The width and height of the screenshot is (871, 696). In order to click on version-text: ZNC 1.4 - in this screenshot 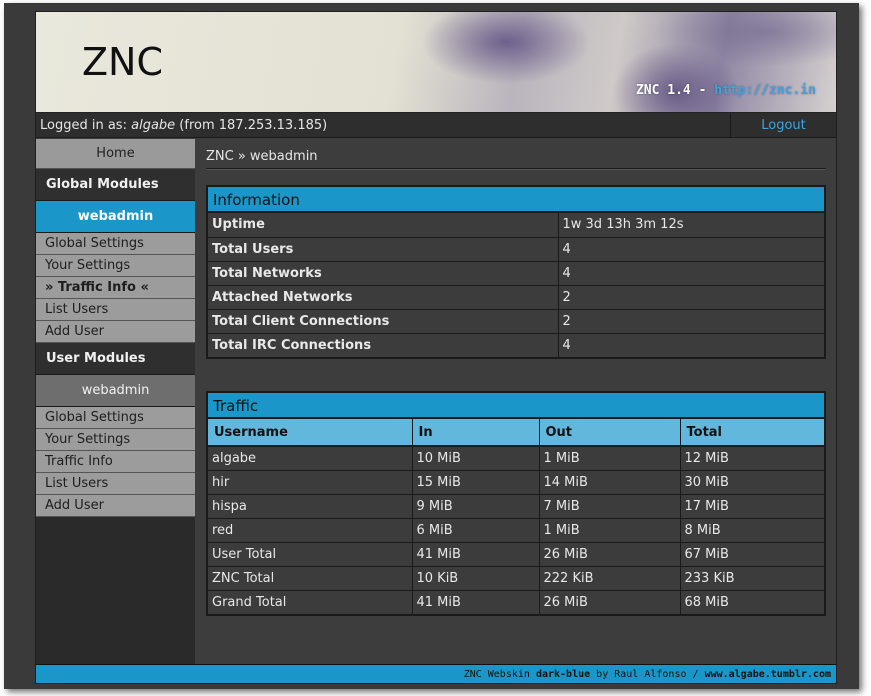, I will do `click(671, 90)`.